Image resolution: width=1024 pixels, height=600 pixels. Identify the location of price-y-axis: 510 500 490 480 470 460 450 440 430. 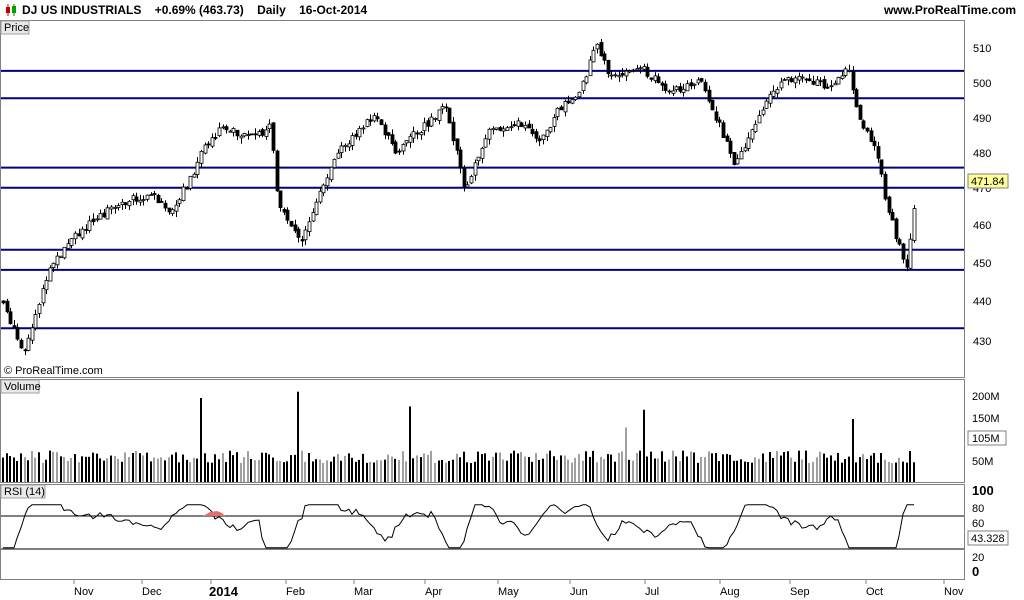
(982, 195).